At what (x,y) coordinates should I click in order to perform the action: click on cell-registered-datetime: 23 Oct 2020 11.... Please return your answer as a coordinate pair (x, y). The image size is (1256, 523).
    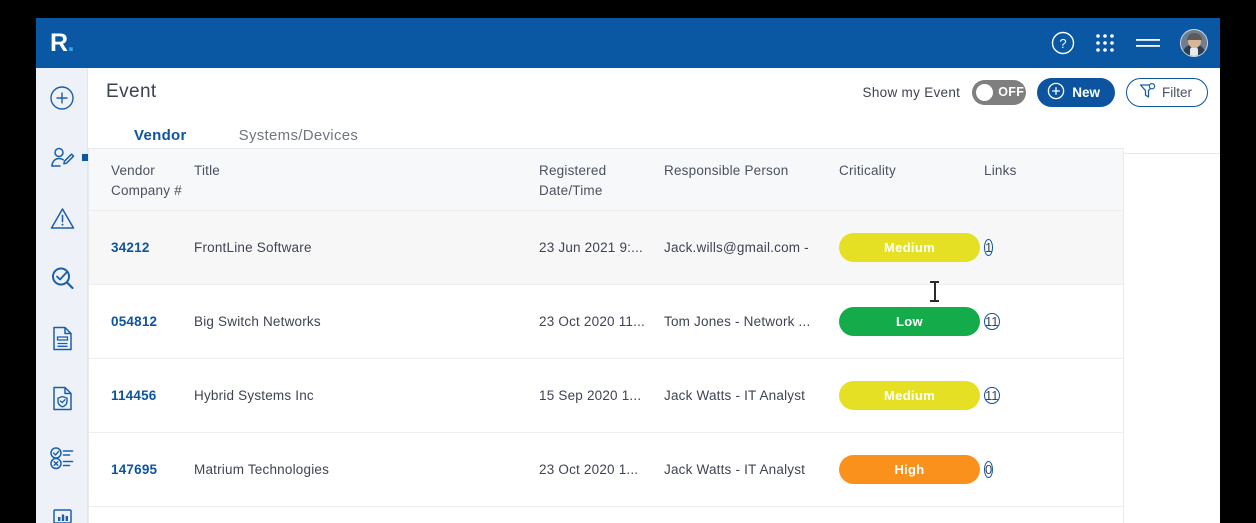
    Looking at the image, I should click on (592, 321).